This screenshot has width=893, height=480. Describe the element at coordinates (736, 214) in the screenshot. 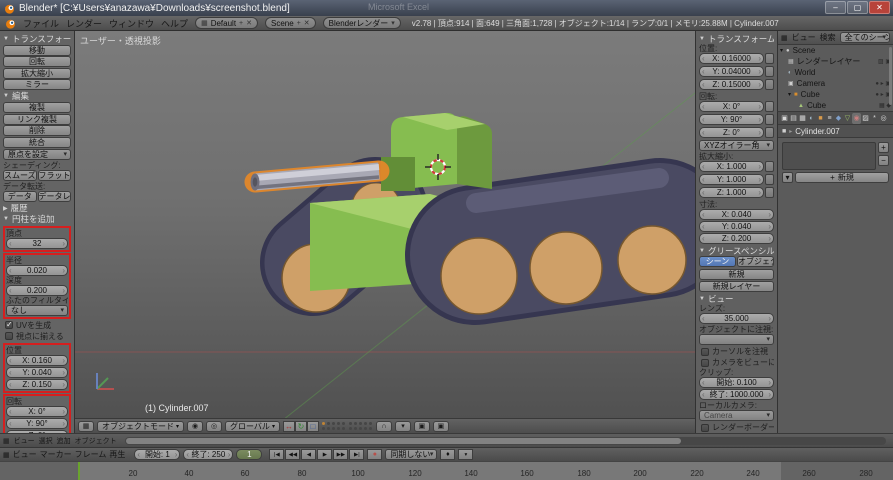

I see `dimensions-x-field: X: 0.040` at that location.